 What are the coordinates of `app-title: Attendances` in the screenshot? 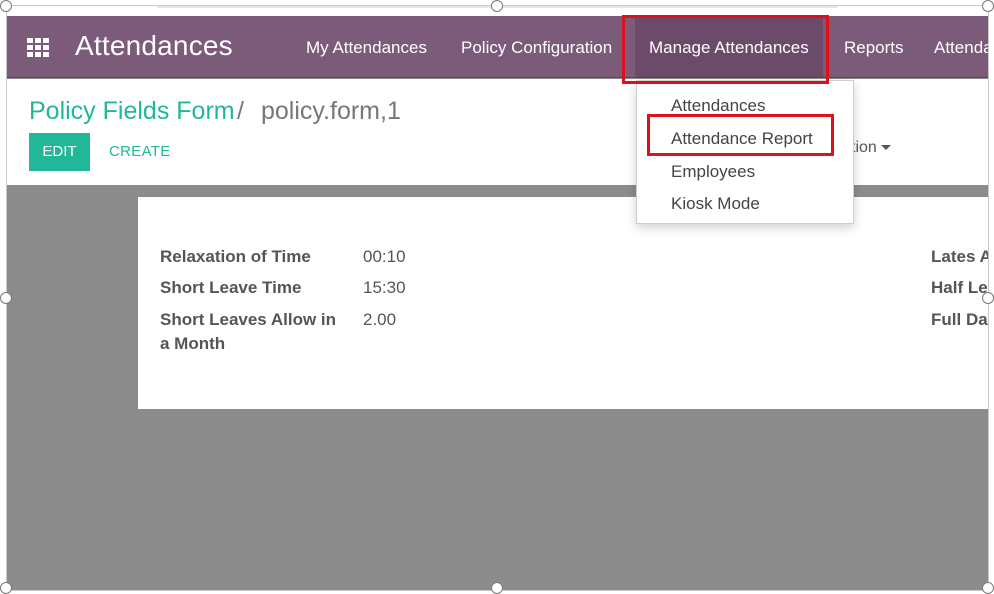 It's located at (154, 46).